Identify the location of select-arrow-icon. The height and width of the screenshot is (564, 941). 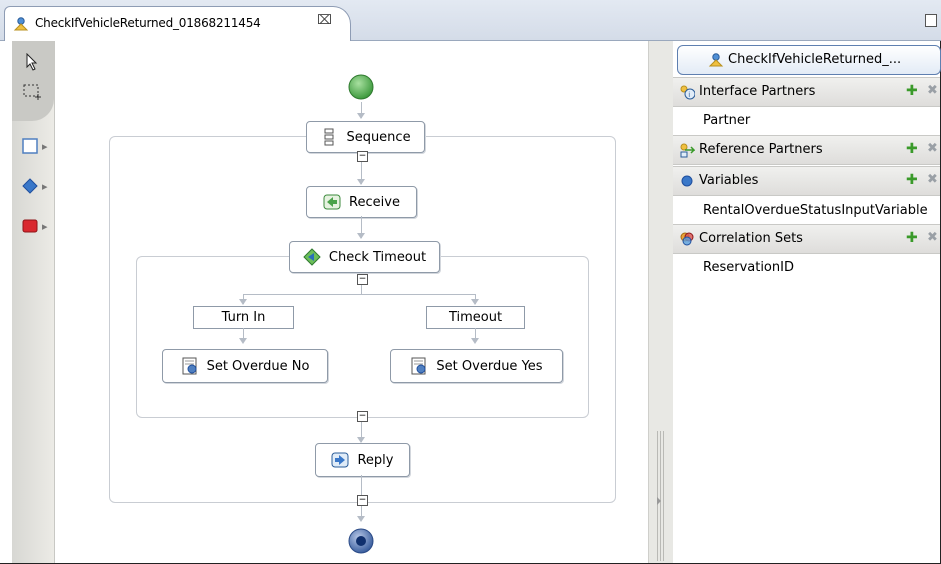
(32, 62).